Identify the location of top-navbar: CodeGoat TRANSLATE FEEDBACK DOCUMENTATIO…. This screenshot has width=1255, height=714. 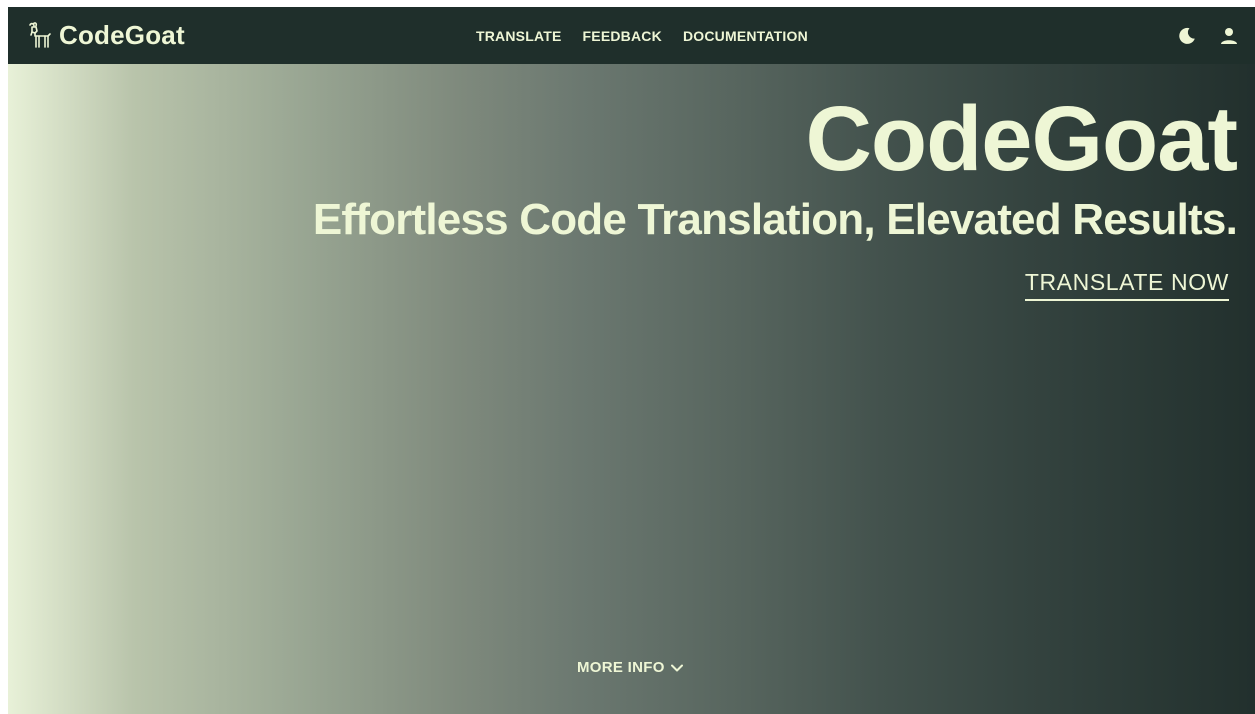
(631, 35).